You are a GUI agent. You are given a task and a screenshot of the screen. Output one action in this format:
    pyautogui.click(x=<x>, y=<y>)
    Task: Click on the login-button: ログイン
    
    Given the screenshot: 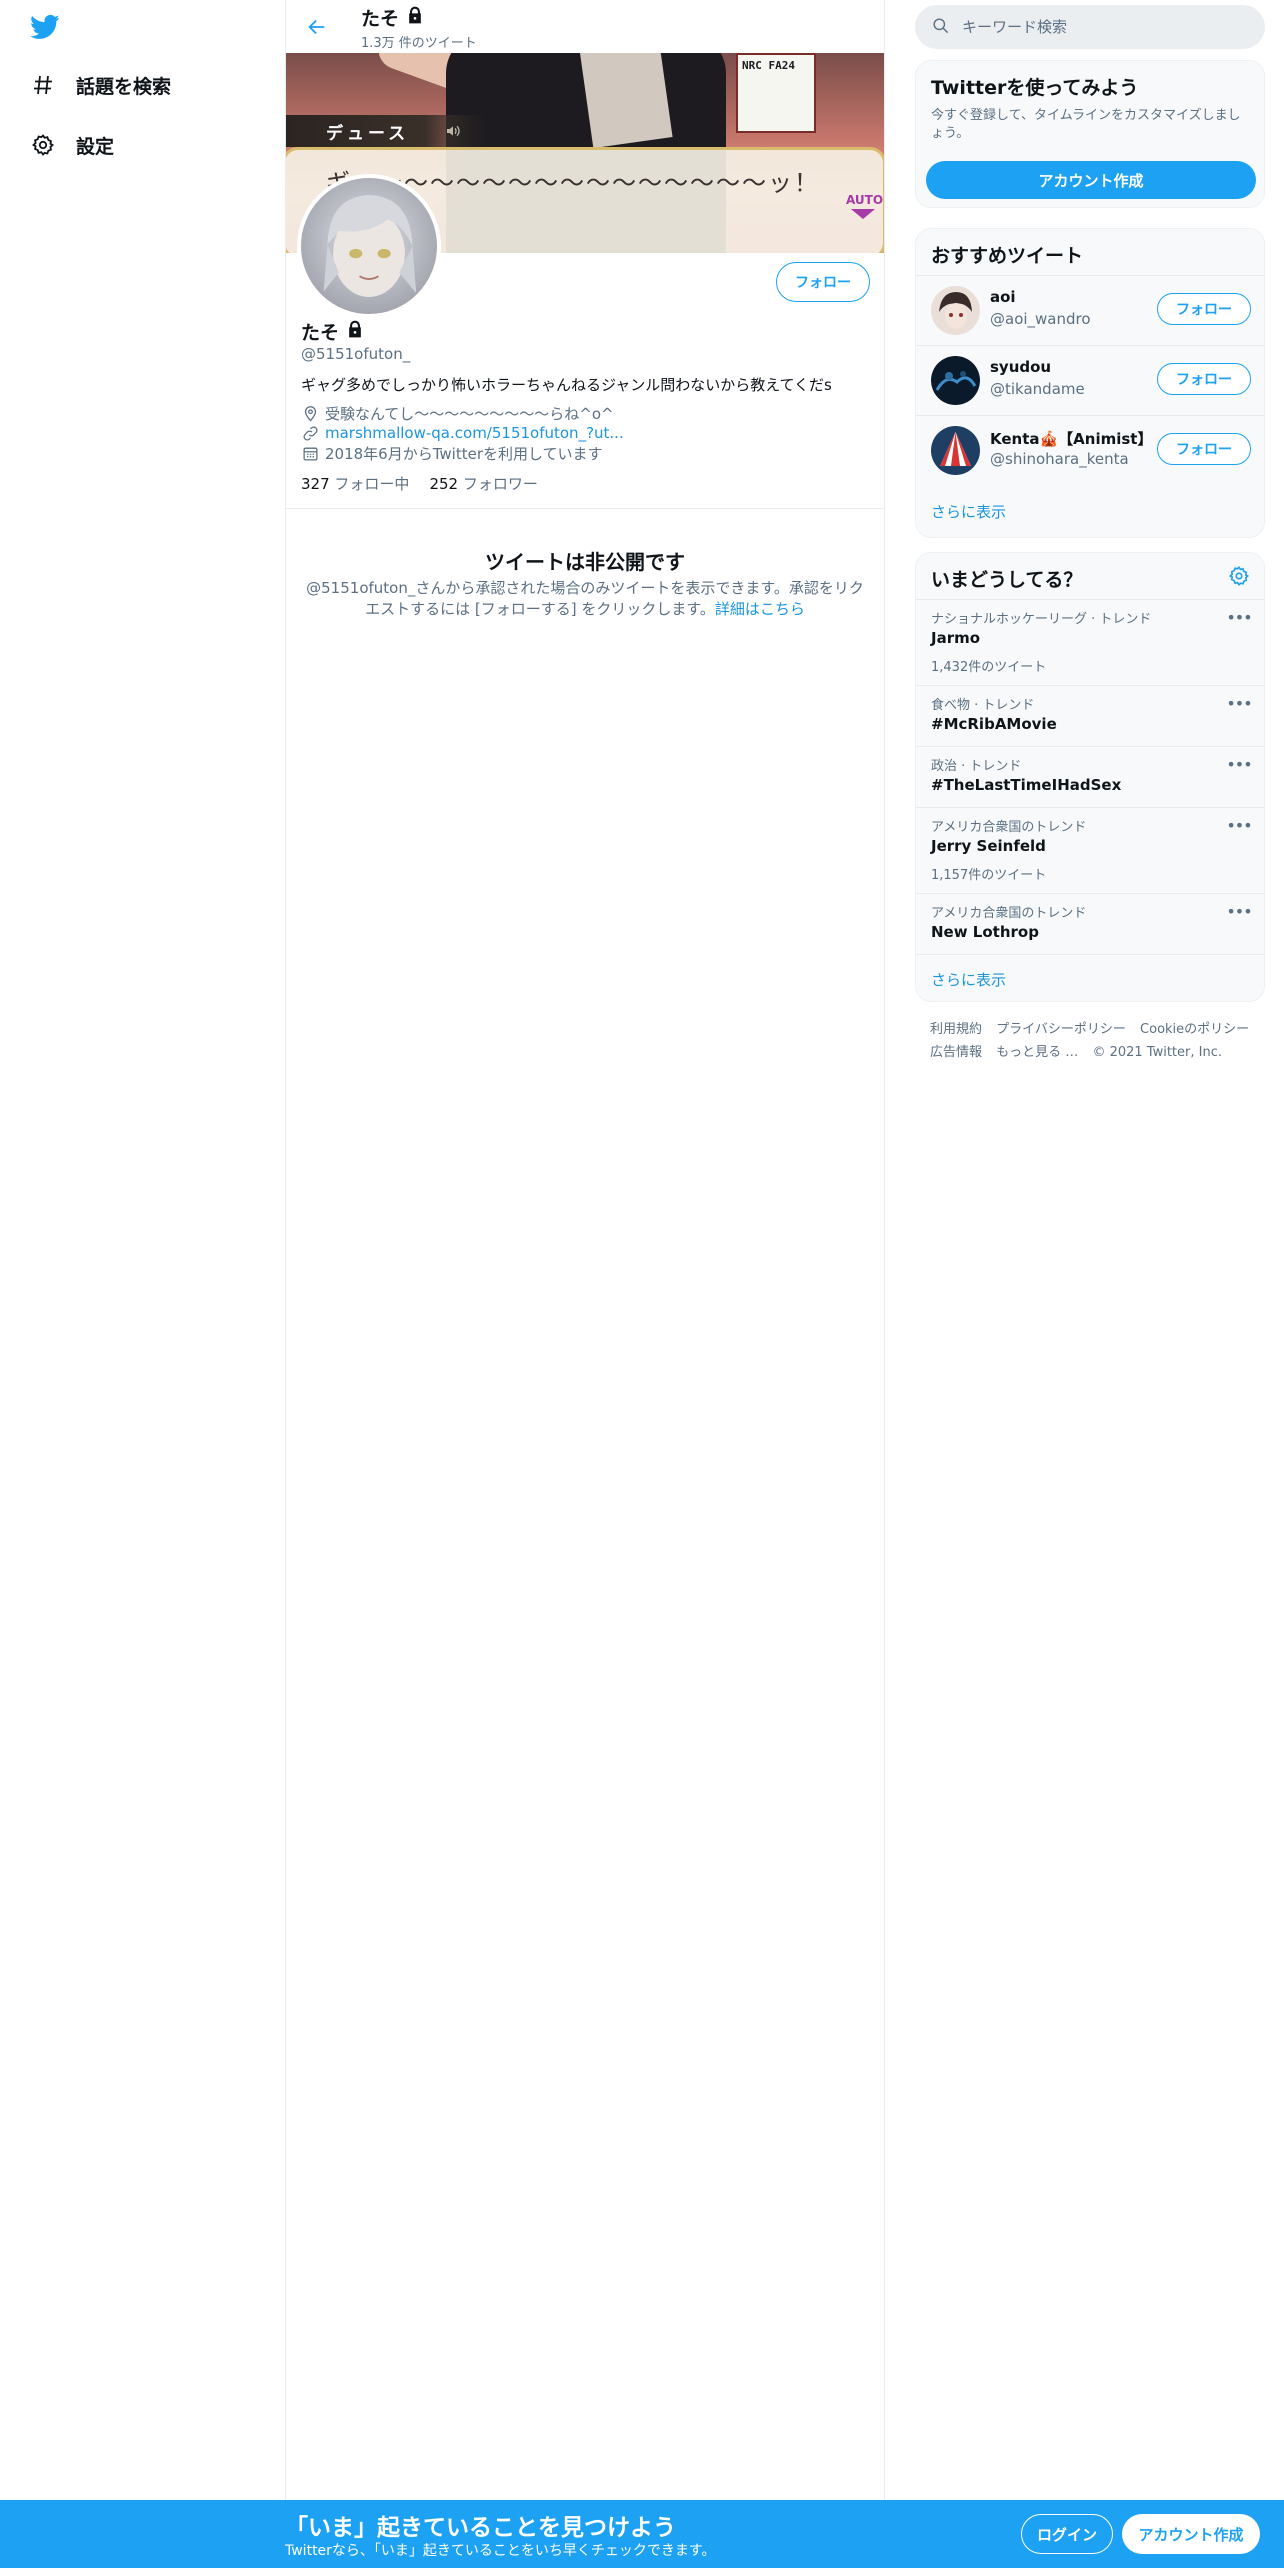 What is the action you would take?
    pyautogui.click(x=1067, y=2534)
    